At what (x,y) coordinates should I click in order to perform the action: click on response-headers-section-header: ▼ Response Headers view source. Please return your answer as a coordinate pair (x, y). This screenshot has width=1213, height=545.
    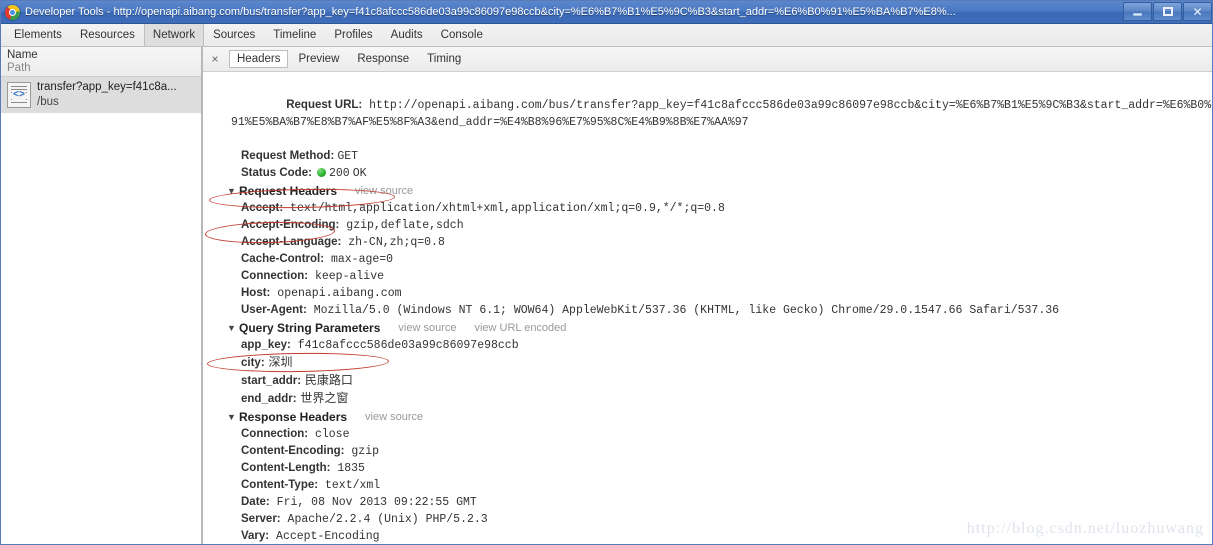
    Looking at the image, I should click on (714, 417).